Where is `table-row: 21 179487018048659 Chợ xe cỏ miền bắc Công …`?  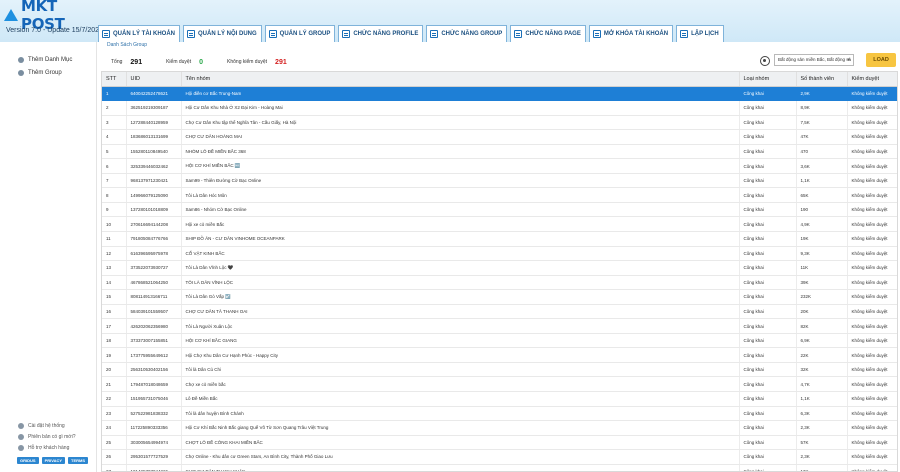 table-row: 21 179487018048659 Chợ xe cỏ miền bắc Công … is located at coordinates (499, 384).